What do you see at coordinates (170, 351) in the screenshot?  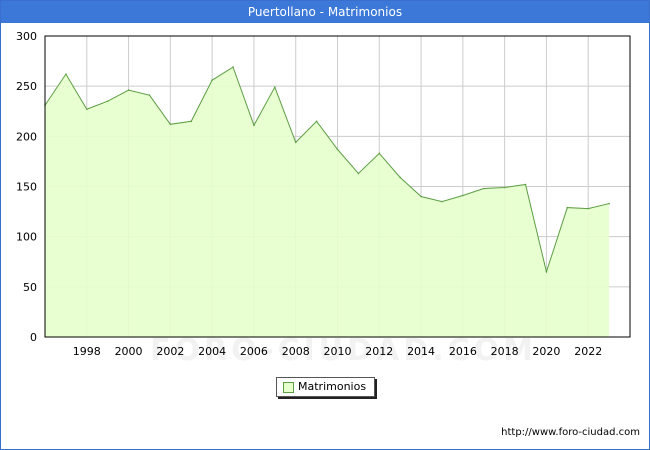 I see `x-tick-label: 2002` at bounding box center [170, 351].